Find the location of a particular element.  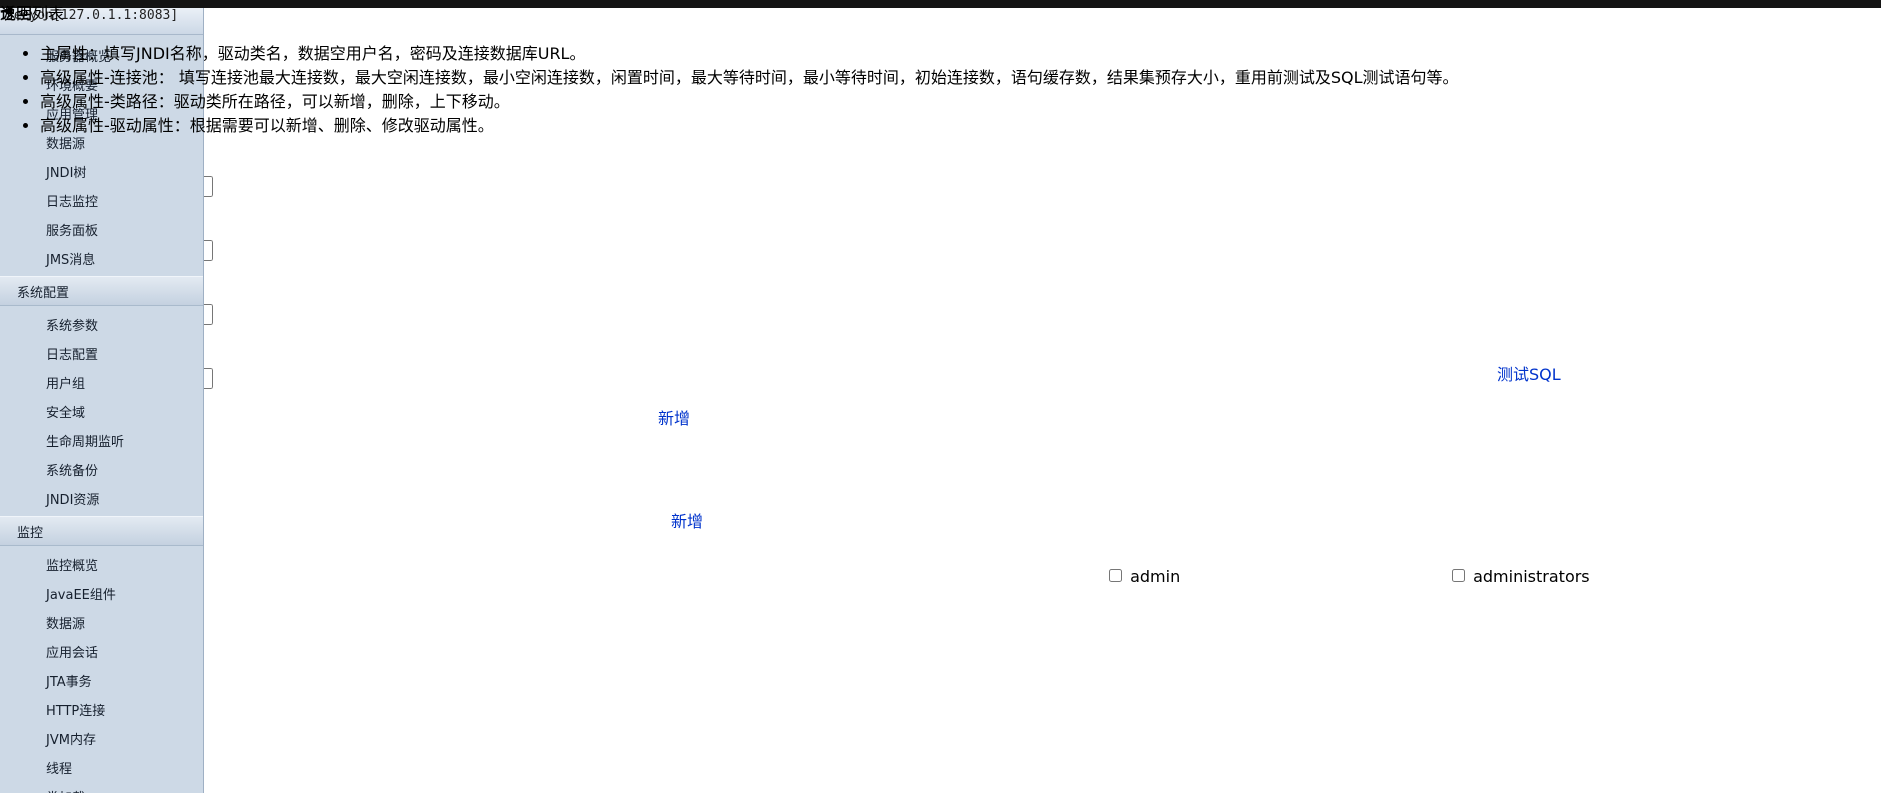

sidebar-item: 系统参数 is located at coordinates (101, 324).